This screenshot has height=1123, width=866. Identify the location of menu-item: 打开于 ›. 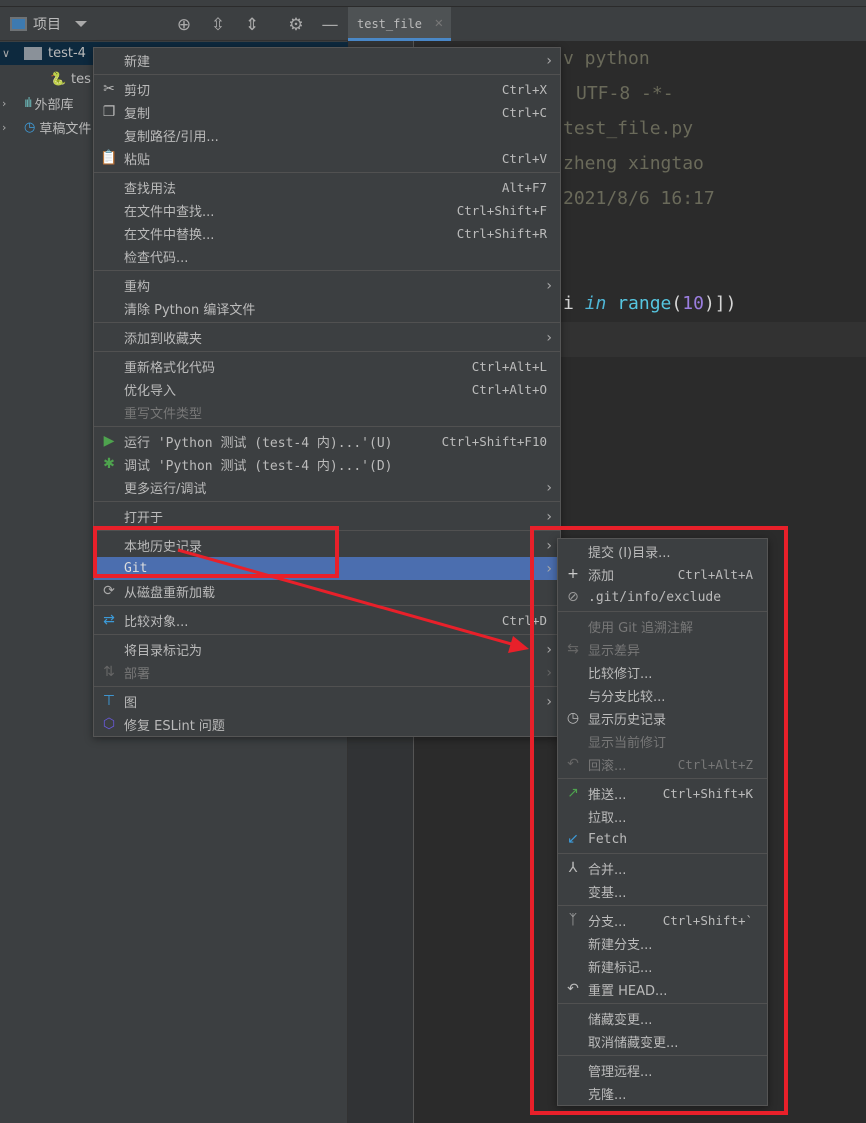
(327, 516).